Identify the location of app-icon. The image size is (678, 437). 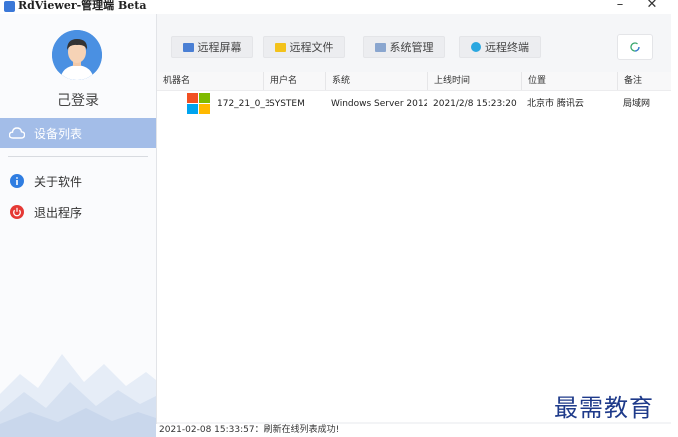
(9, 6).